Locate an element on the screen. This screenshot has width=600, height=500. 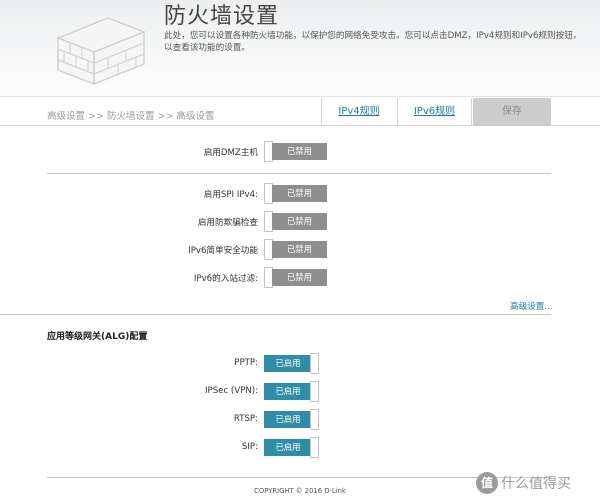
page-title: 防火墙设置 is located at coordinates (222, 16).